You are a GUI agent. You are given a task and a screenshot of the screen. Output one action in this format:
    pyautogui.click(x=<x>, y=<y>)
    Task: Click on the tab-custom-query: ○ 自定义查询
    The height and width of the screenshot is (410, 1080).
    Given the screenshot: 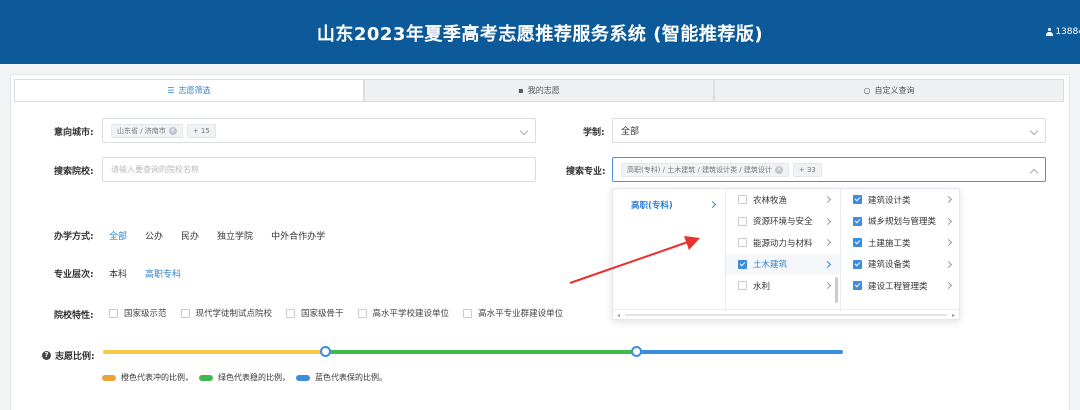 What is the action you would take?
    pyautogui.click(x=889, y=90)
    